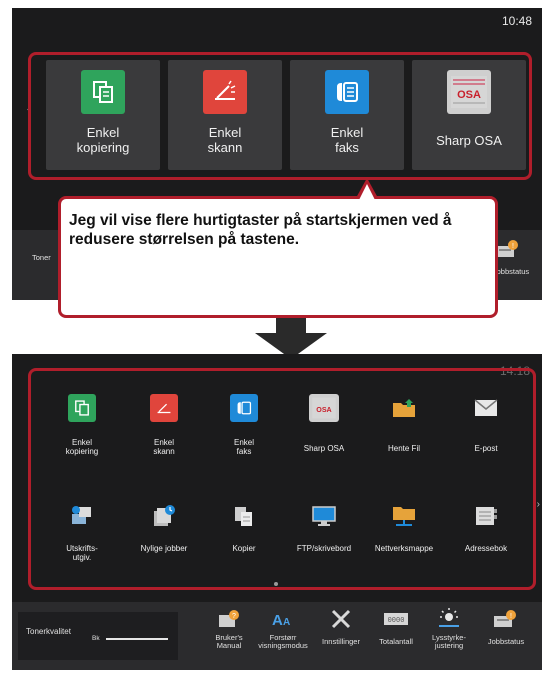 Image resolution: width=545 pixels, height=674 pixels. What do you see at coordinates (291, 326) in the screenshot?
I see `arrow-down-shaft` at bounding box center [291, 326].